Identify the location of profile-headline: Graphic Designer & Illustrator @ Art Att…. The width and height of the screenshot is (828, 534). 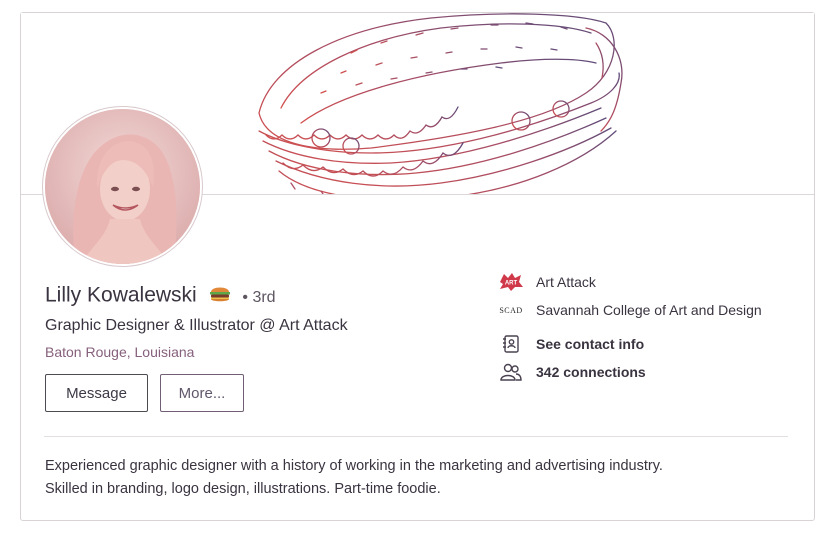
(196, 325).